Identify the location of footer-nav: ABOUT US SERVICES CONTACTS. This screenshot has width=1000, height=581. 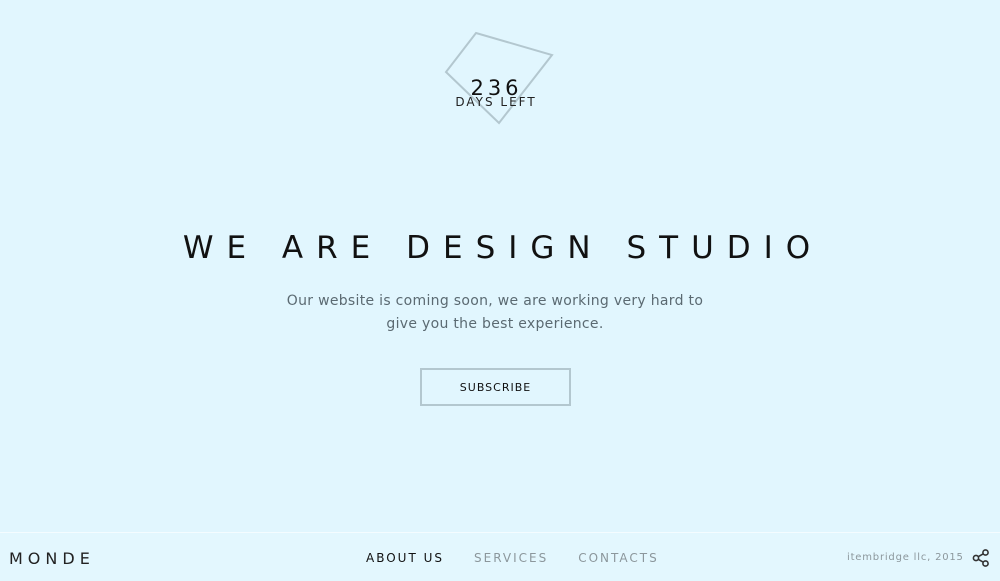
(512, 558).